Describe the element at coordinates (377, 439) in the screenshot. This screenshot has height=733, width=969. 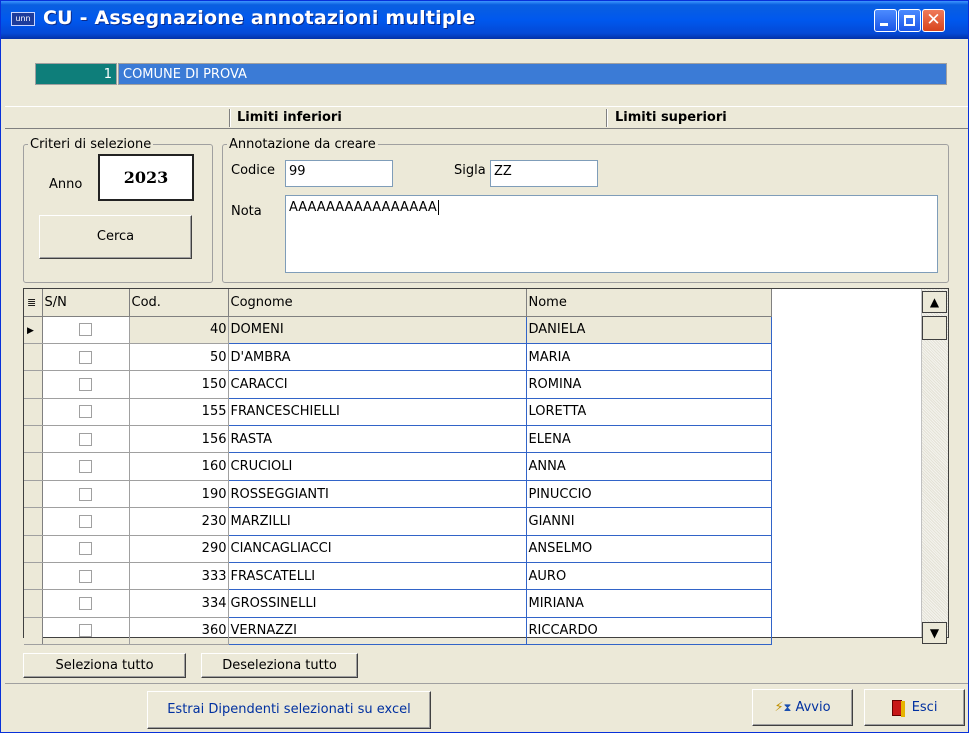
I see `cognome-cell: RASTA` at that location.